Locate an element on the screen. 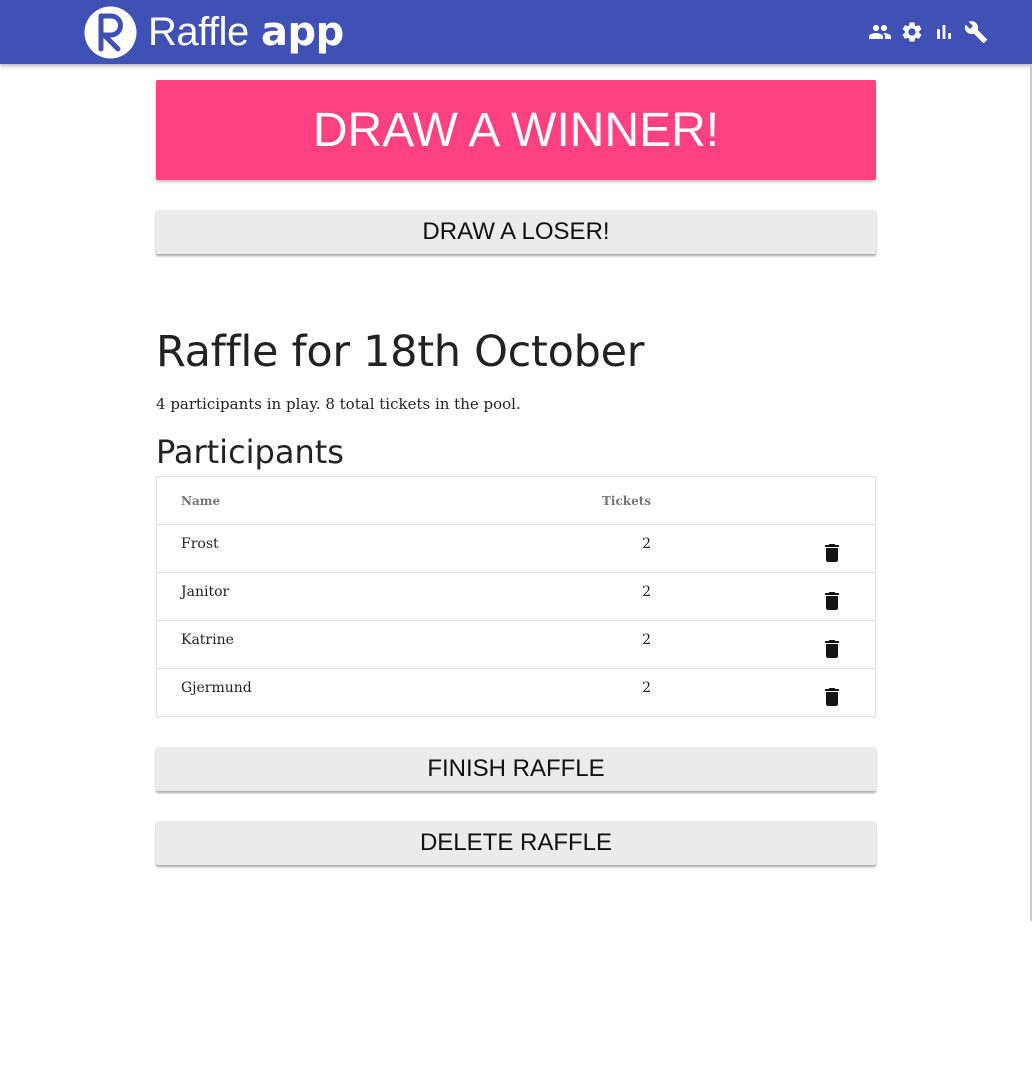 The image size is (1032, 1091). participant-name: Katrine is located at coordinates (207, 640).